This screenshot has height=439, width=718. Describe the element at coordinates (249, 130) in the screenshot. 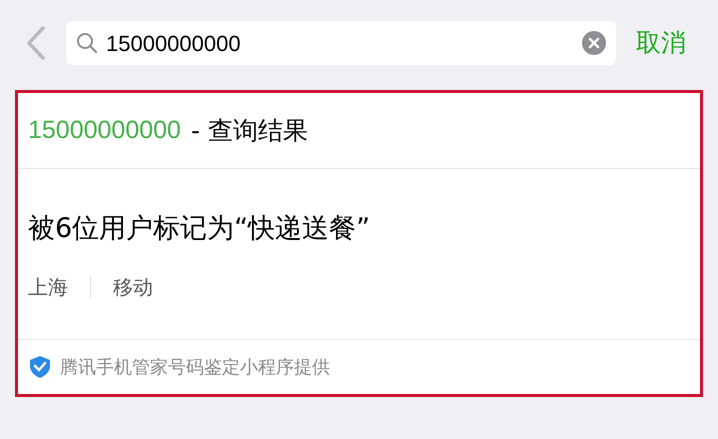

I see `result-title: - 查询结果` at that location.